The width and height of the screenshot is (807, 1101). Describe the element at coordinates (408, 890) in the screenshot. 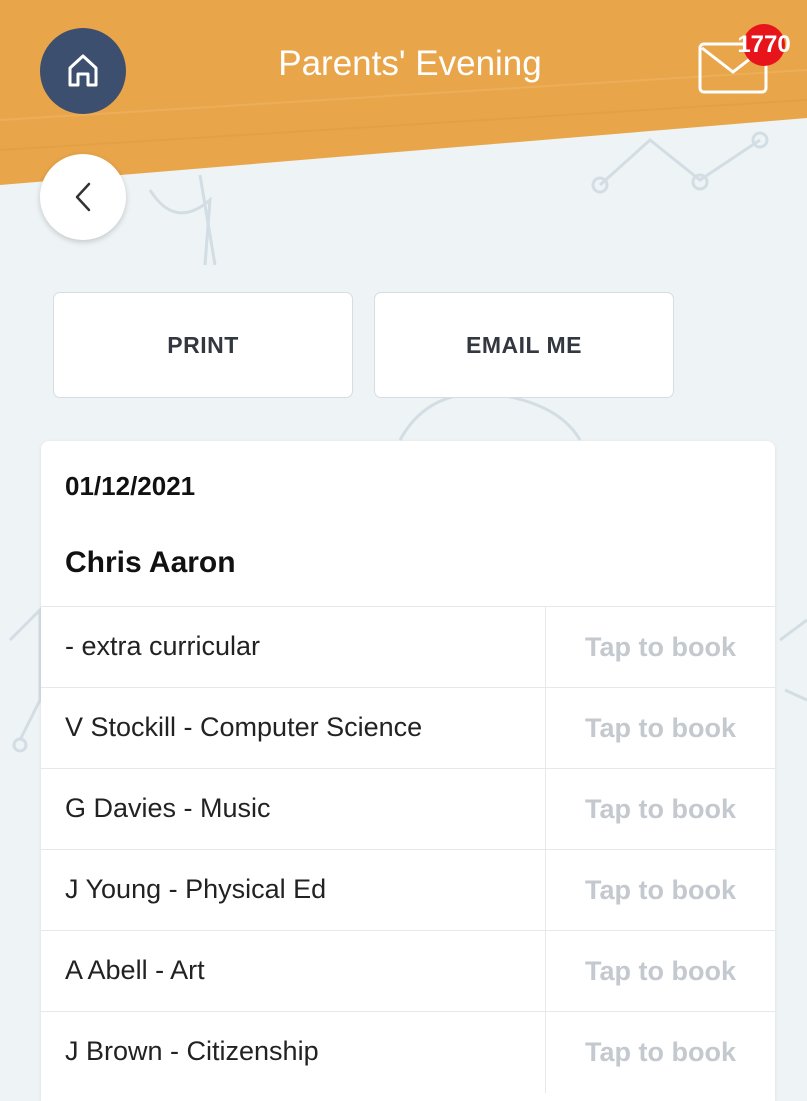

I see `table-row: J Young - Physical Ed Tap to book` at that location.